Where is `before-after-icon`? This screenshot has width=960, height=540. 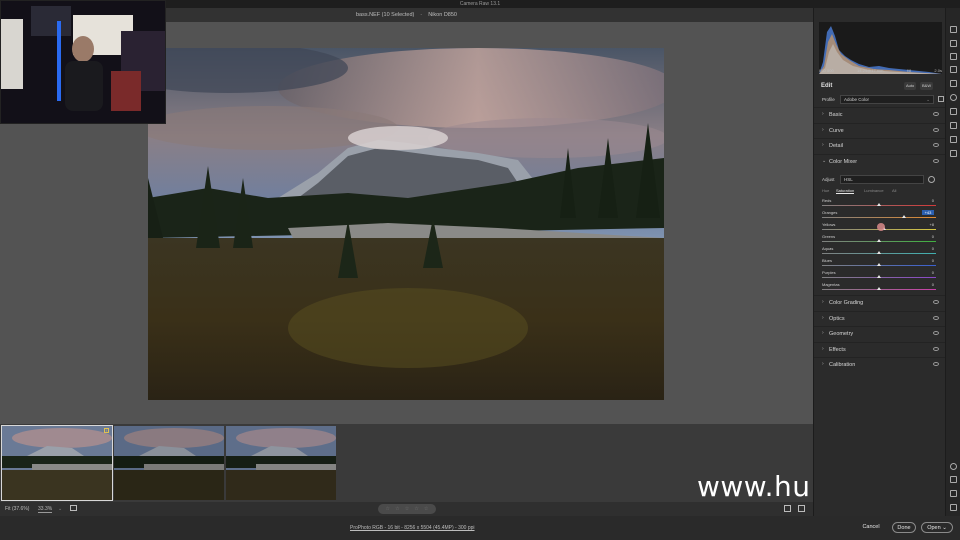
before-after-icon is located at coordinates (801, 508).